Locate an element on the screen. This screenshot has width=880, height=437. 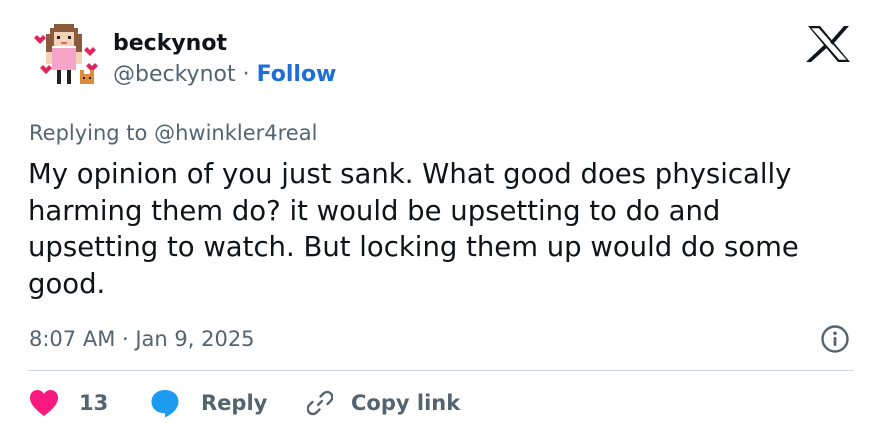
divider is located at coordinates (441, 370).